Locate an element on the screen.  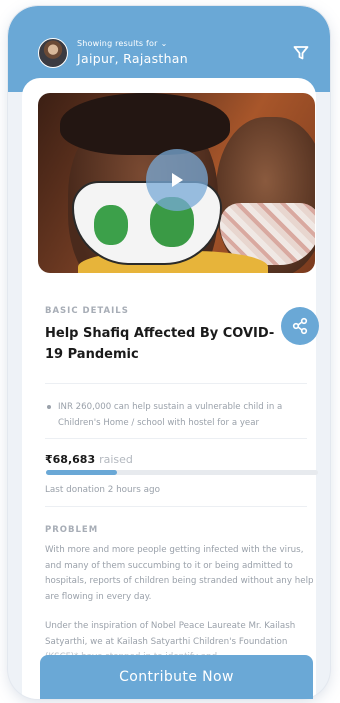
raised-amount: ₹68,683 is located at coordinates (70, 459).